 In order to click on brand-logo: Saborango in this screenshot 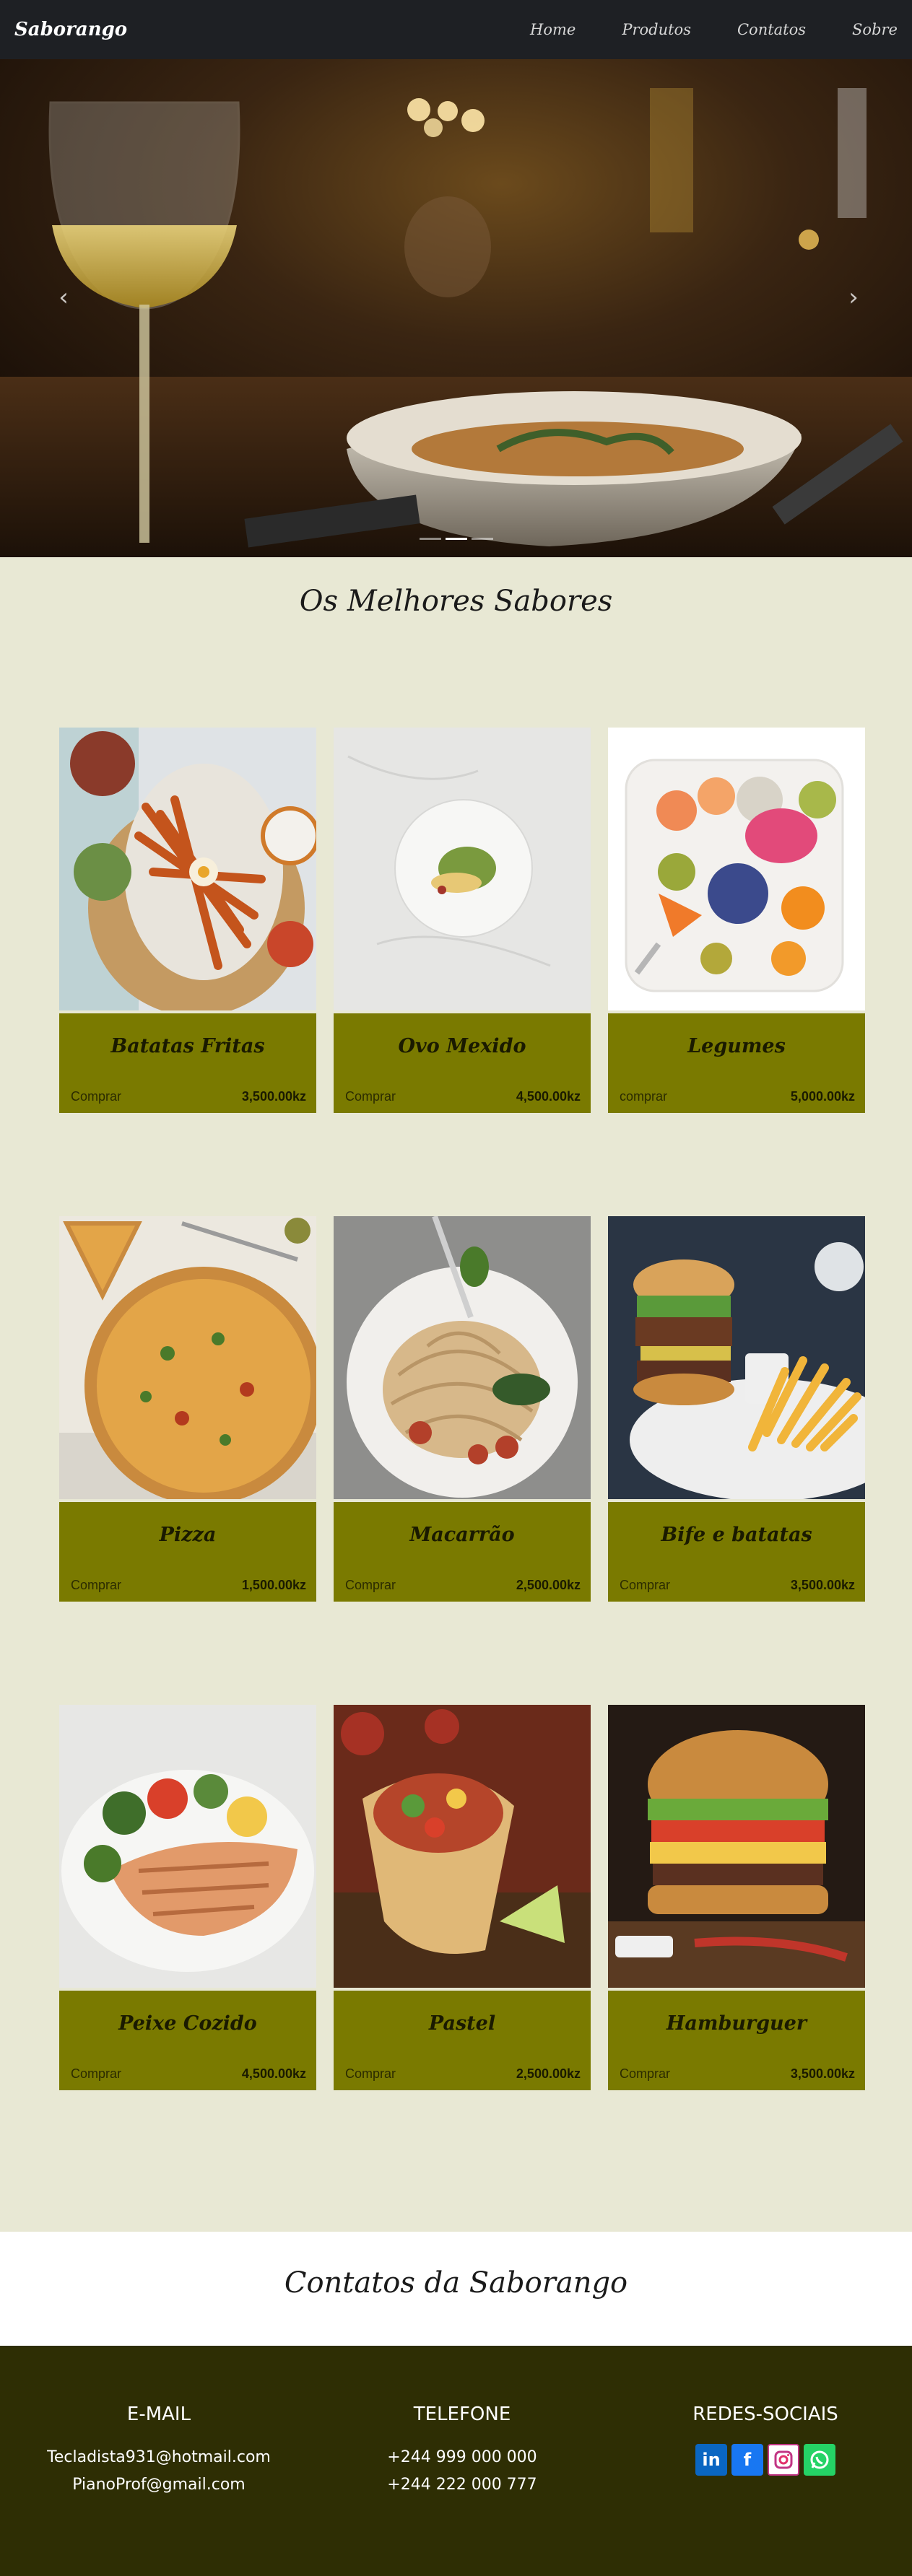, I will do `click(70, 29)`.